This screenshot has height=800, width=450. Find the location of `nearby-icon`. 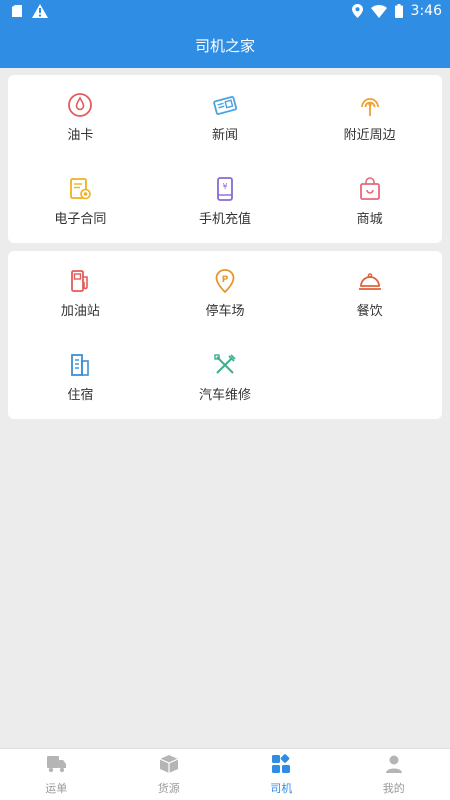

nearby-icon is located at coordinates (370, 105).